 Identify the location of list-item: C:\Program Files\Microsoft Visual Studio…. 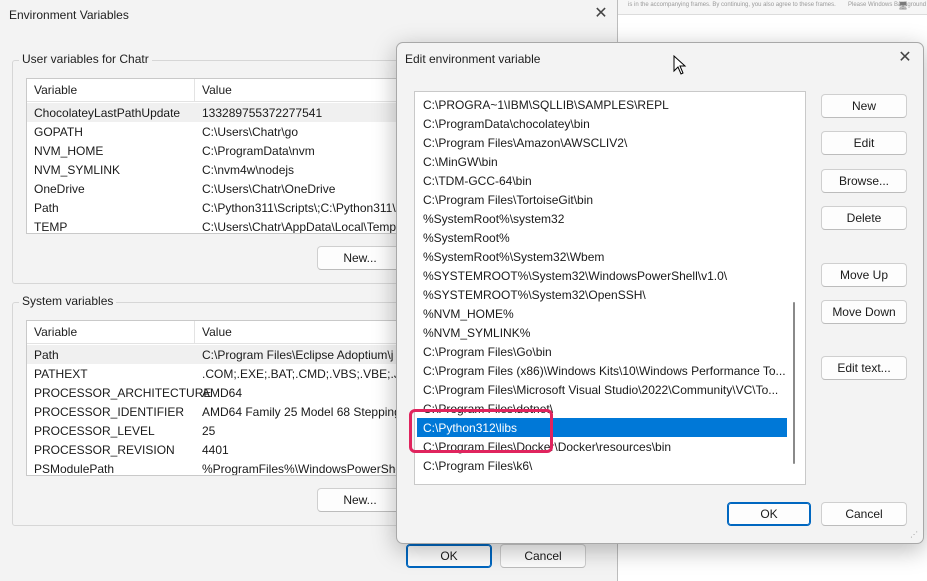
(602, 389).